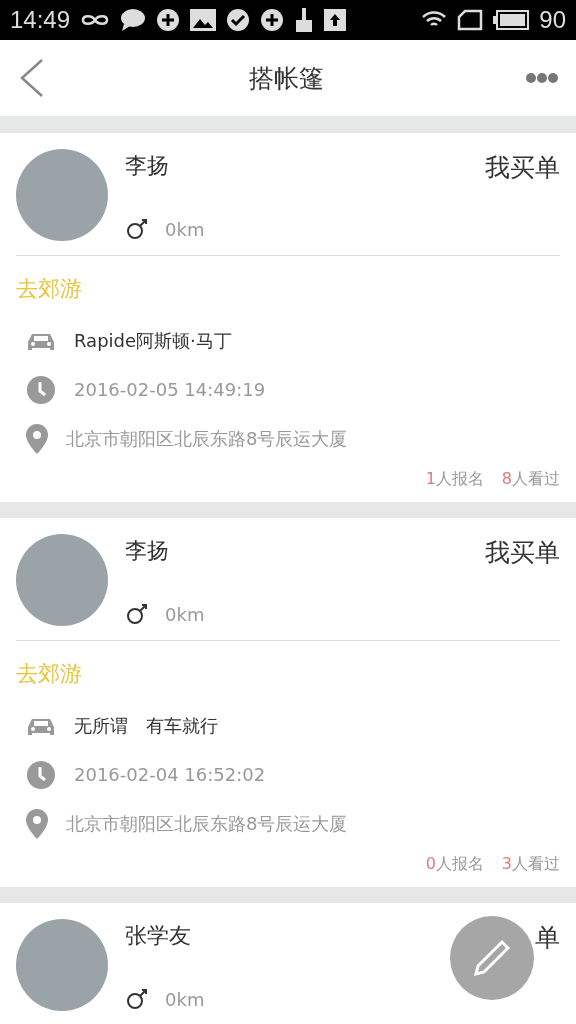 The height and width of the screenshot is (1024, 576). What do you see at coordinates (454, 479) in the screenshot?
I see `signup-count: 1人报名` at bounding box center [454, 479].